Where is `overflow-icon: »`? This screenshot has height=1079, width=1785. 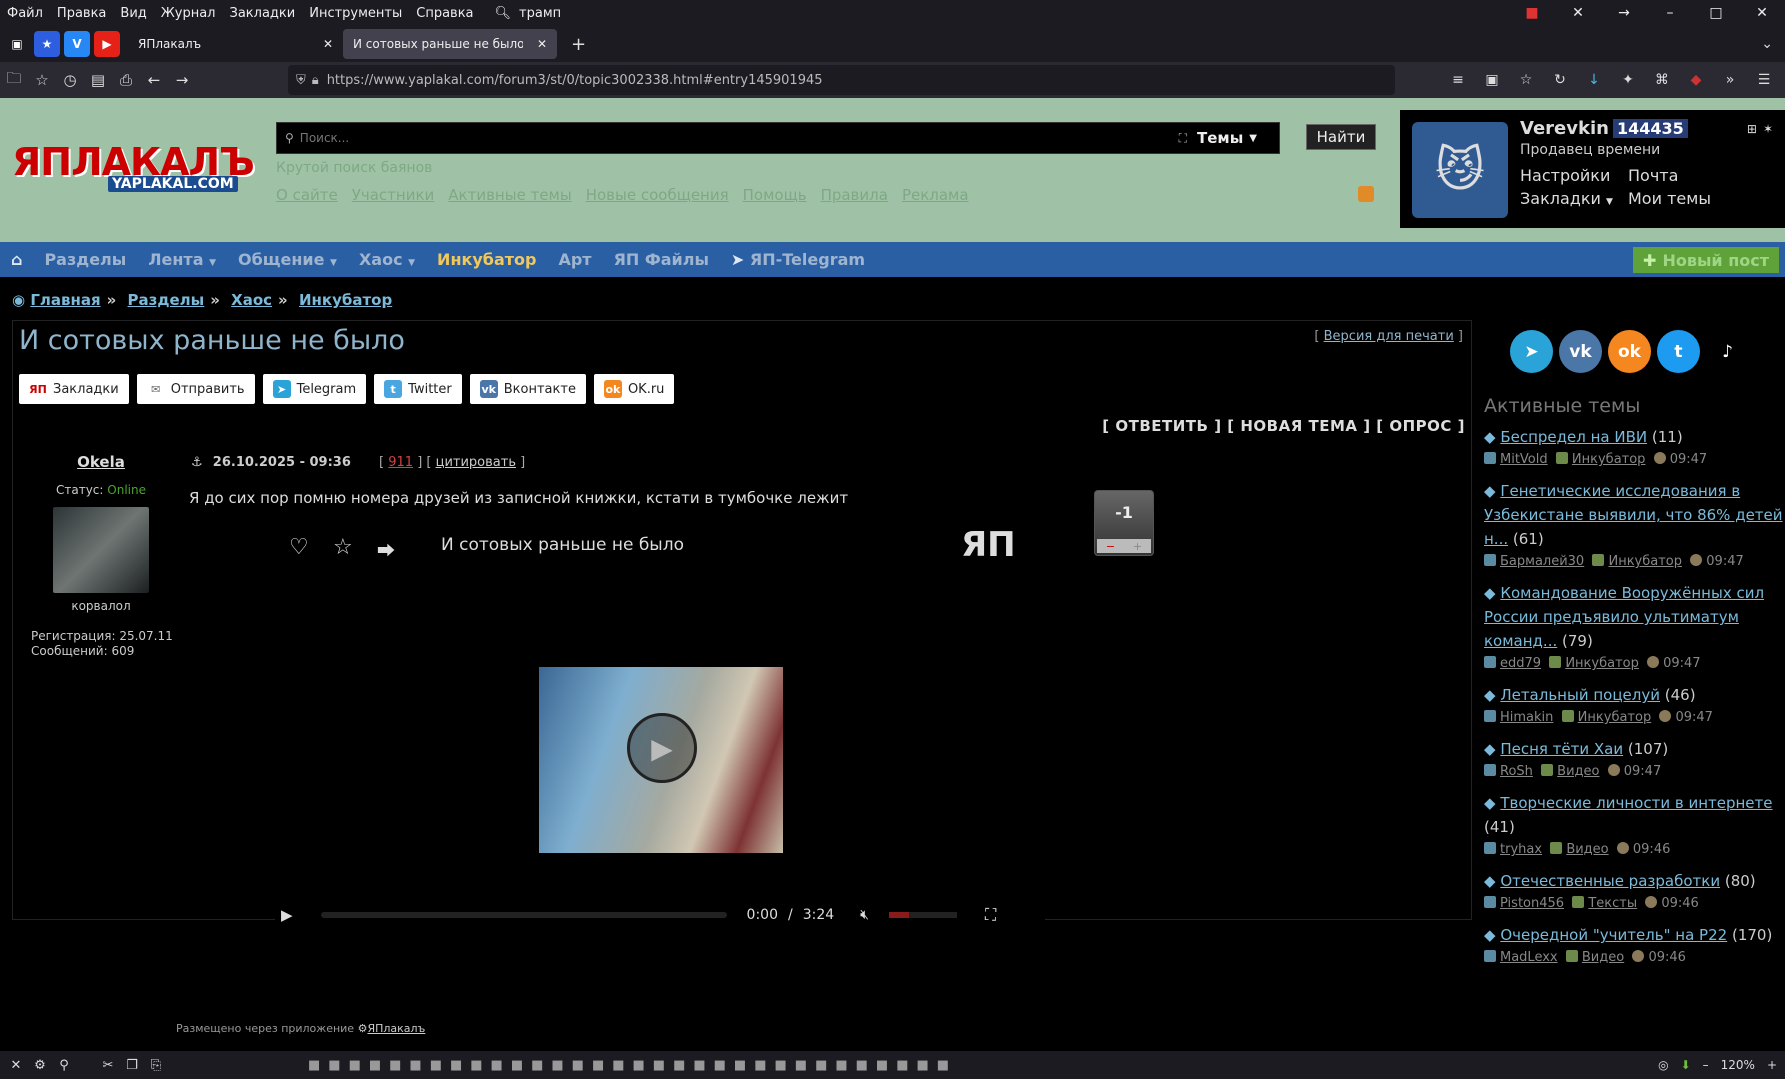
overflow-icon: » is located at coordinates (1730, 80).